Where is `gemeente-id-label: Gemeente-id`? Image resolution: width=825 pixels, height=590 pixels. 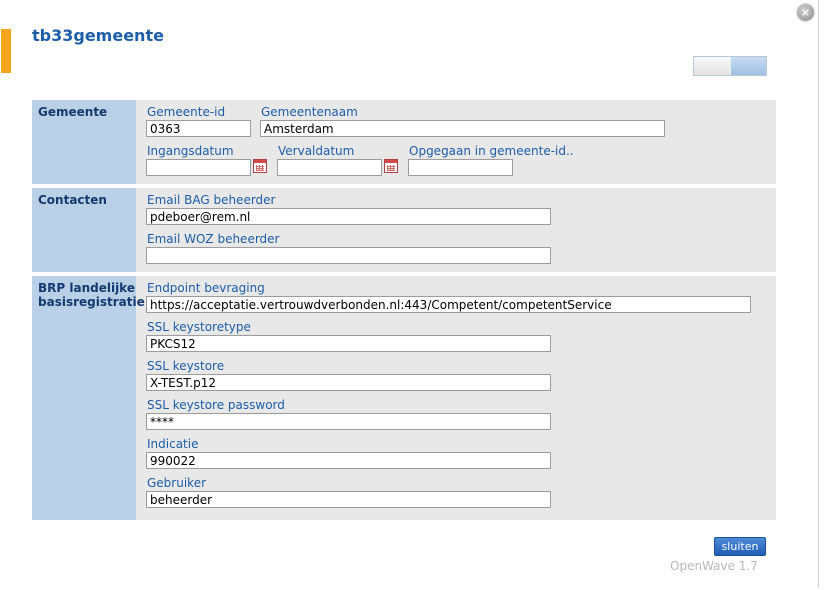
gemeente-id-label: Gemeente-id is located at coordinates (186, 112).